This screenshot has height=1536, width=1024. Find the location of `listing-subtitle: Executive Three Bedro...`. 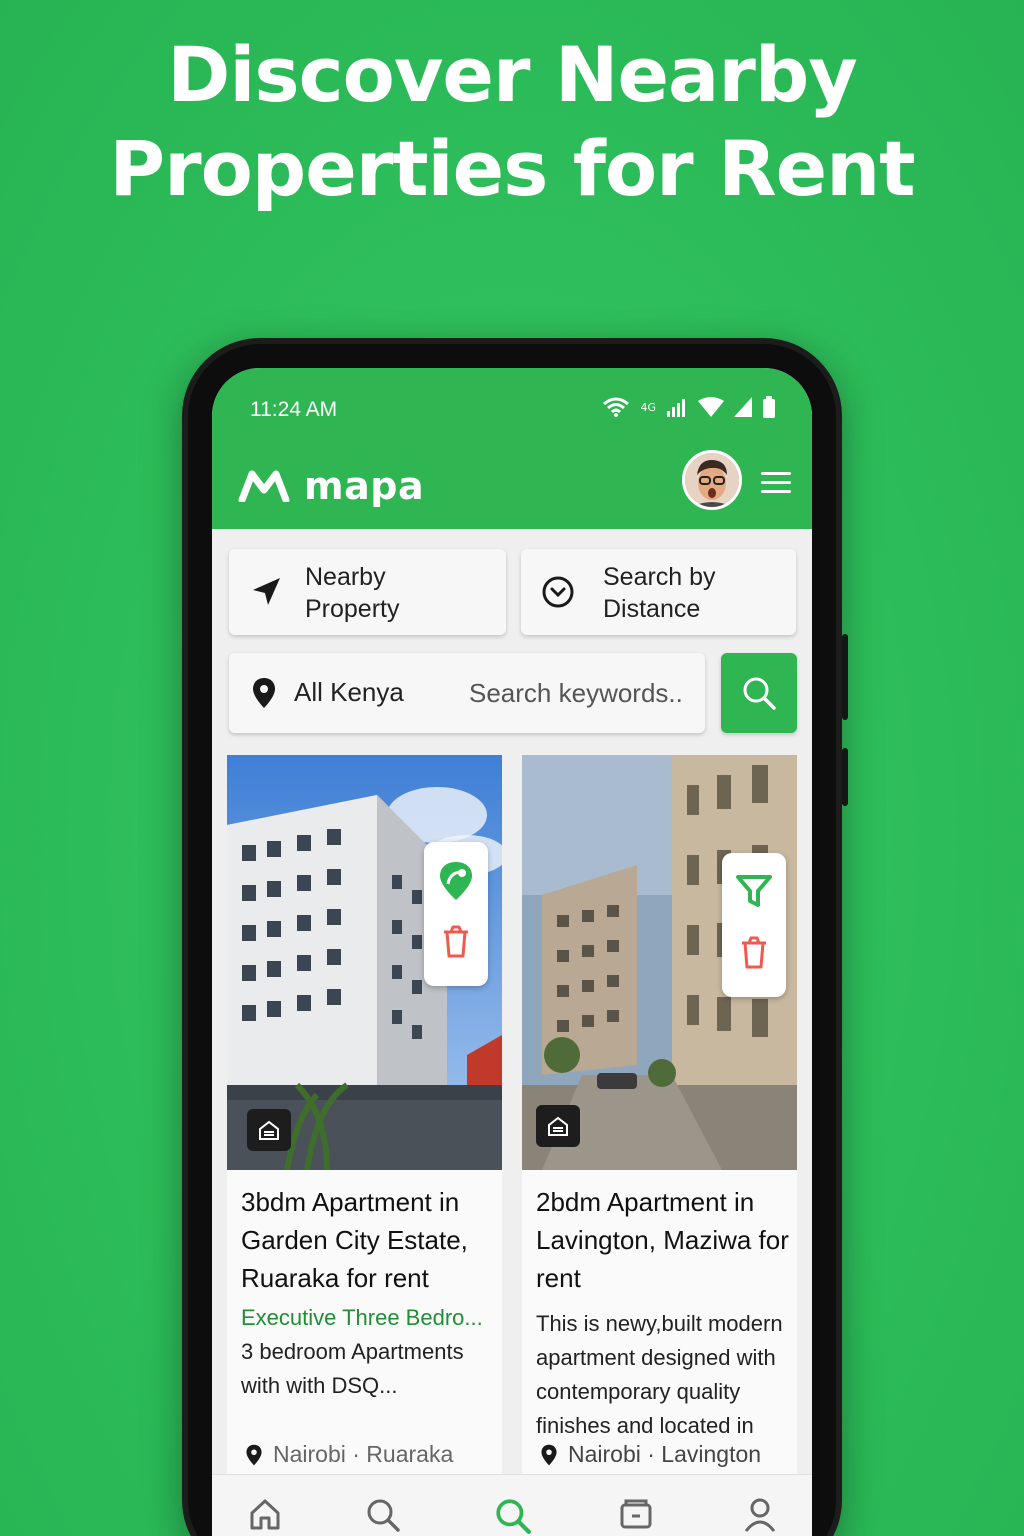

listing-subtitle: Executive Three Bedro... is located at coordinates (362, 1317).